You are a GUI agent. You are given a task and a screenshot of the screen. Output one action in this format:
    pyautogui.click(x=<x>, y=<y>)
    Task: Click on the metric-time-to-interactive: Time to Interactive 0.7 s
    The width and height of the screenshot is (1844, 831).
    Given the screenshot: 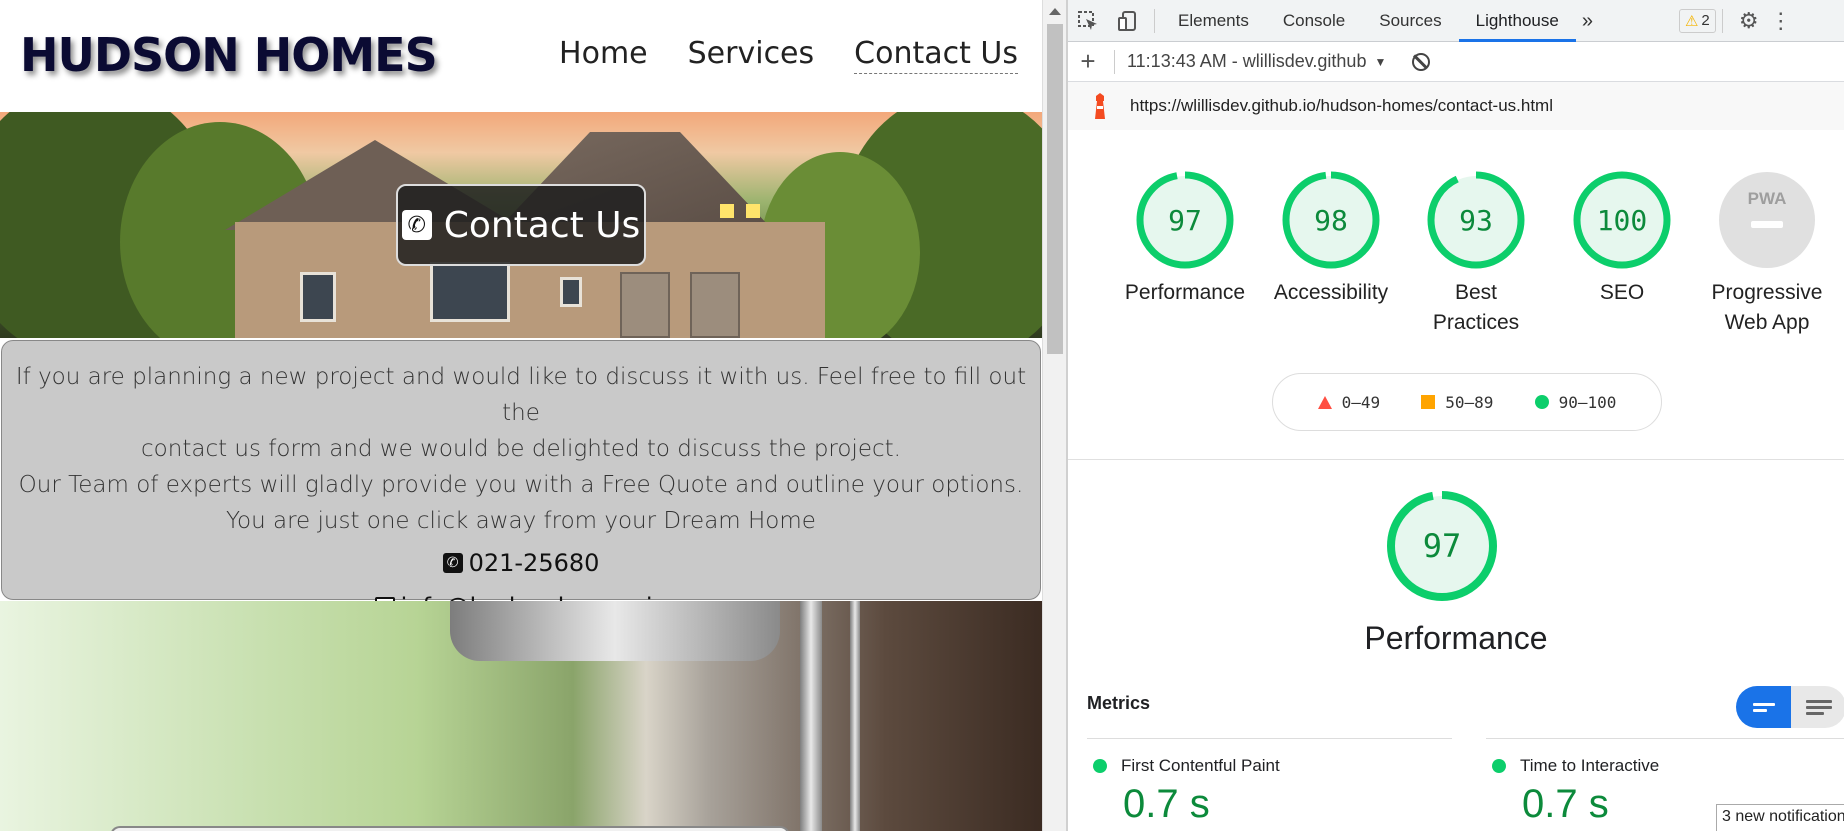 What is the action you would take?
    pyautogui.click(x=1575, y=791)
    